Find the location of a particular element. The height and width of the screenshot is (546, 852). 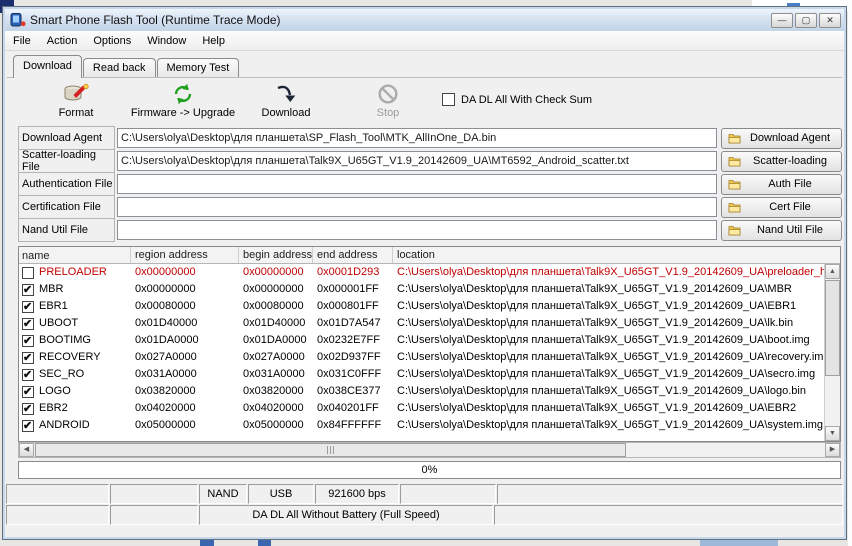

da-dl-mode-status: DA DL All Without Battery (Full Speed) is located at coordinates (346, 515).